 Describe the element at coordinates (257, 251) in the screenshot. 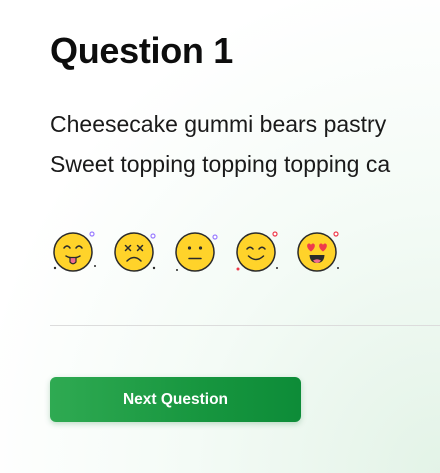

I see `smiling-face-icon` at that location.